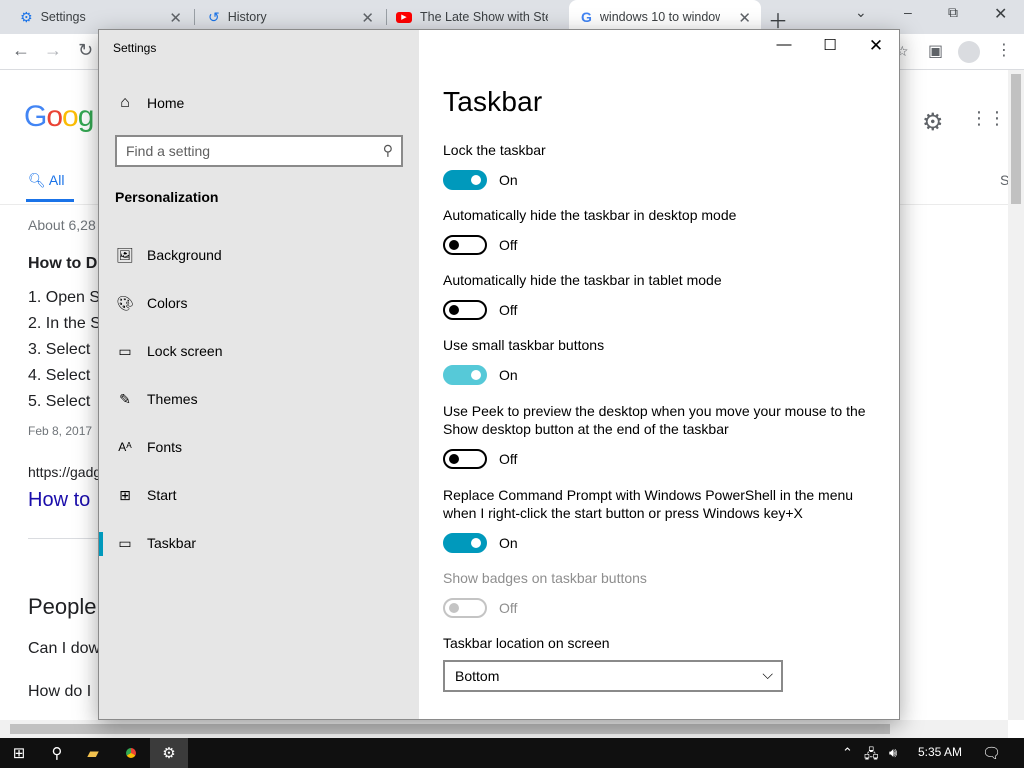 The height and width of the screenshot is (768, 1024). I want to click on small-buttons-toggle, so click(465, 375).